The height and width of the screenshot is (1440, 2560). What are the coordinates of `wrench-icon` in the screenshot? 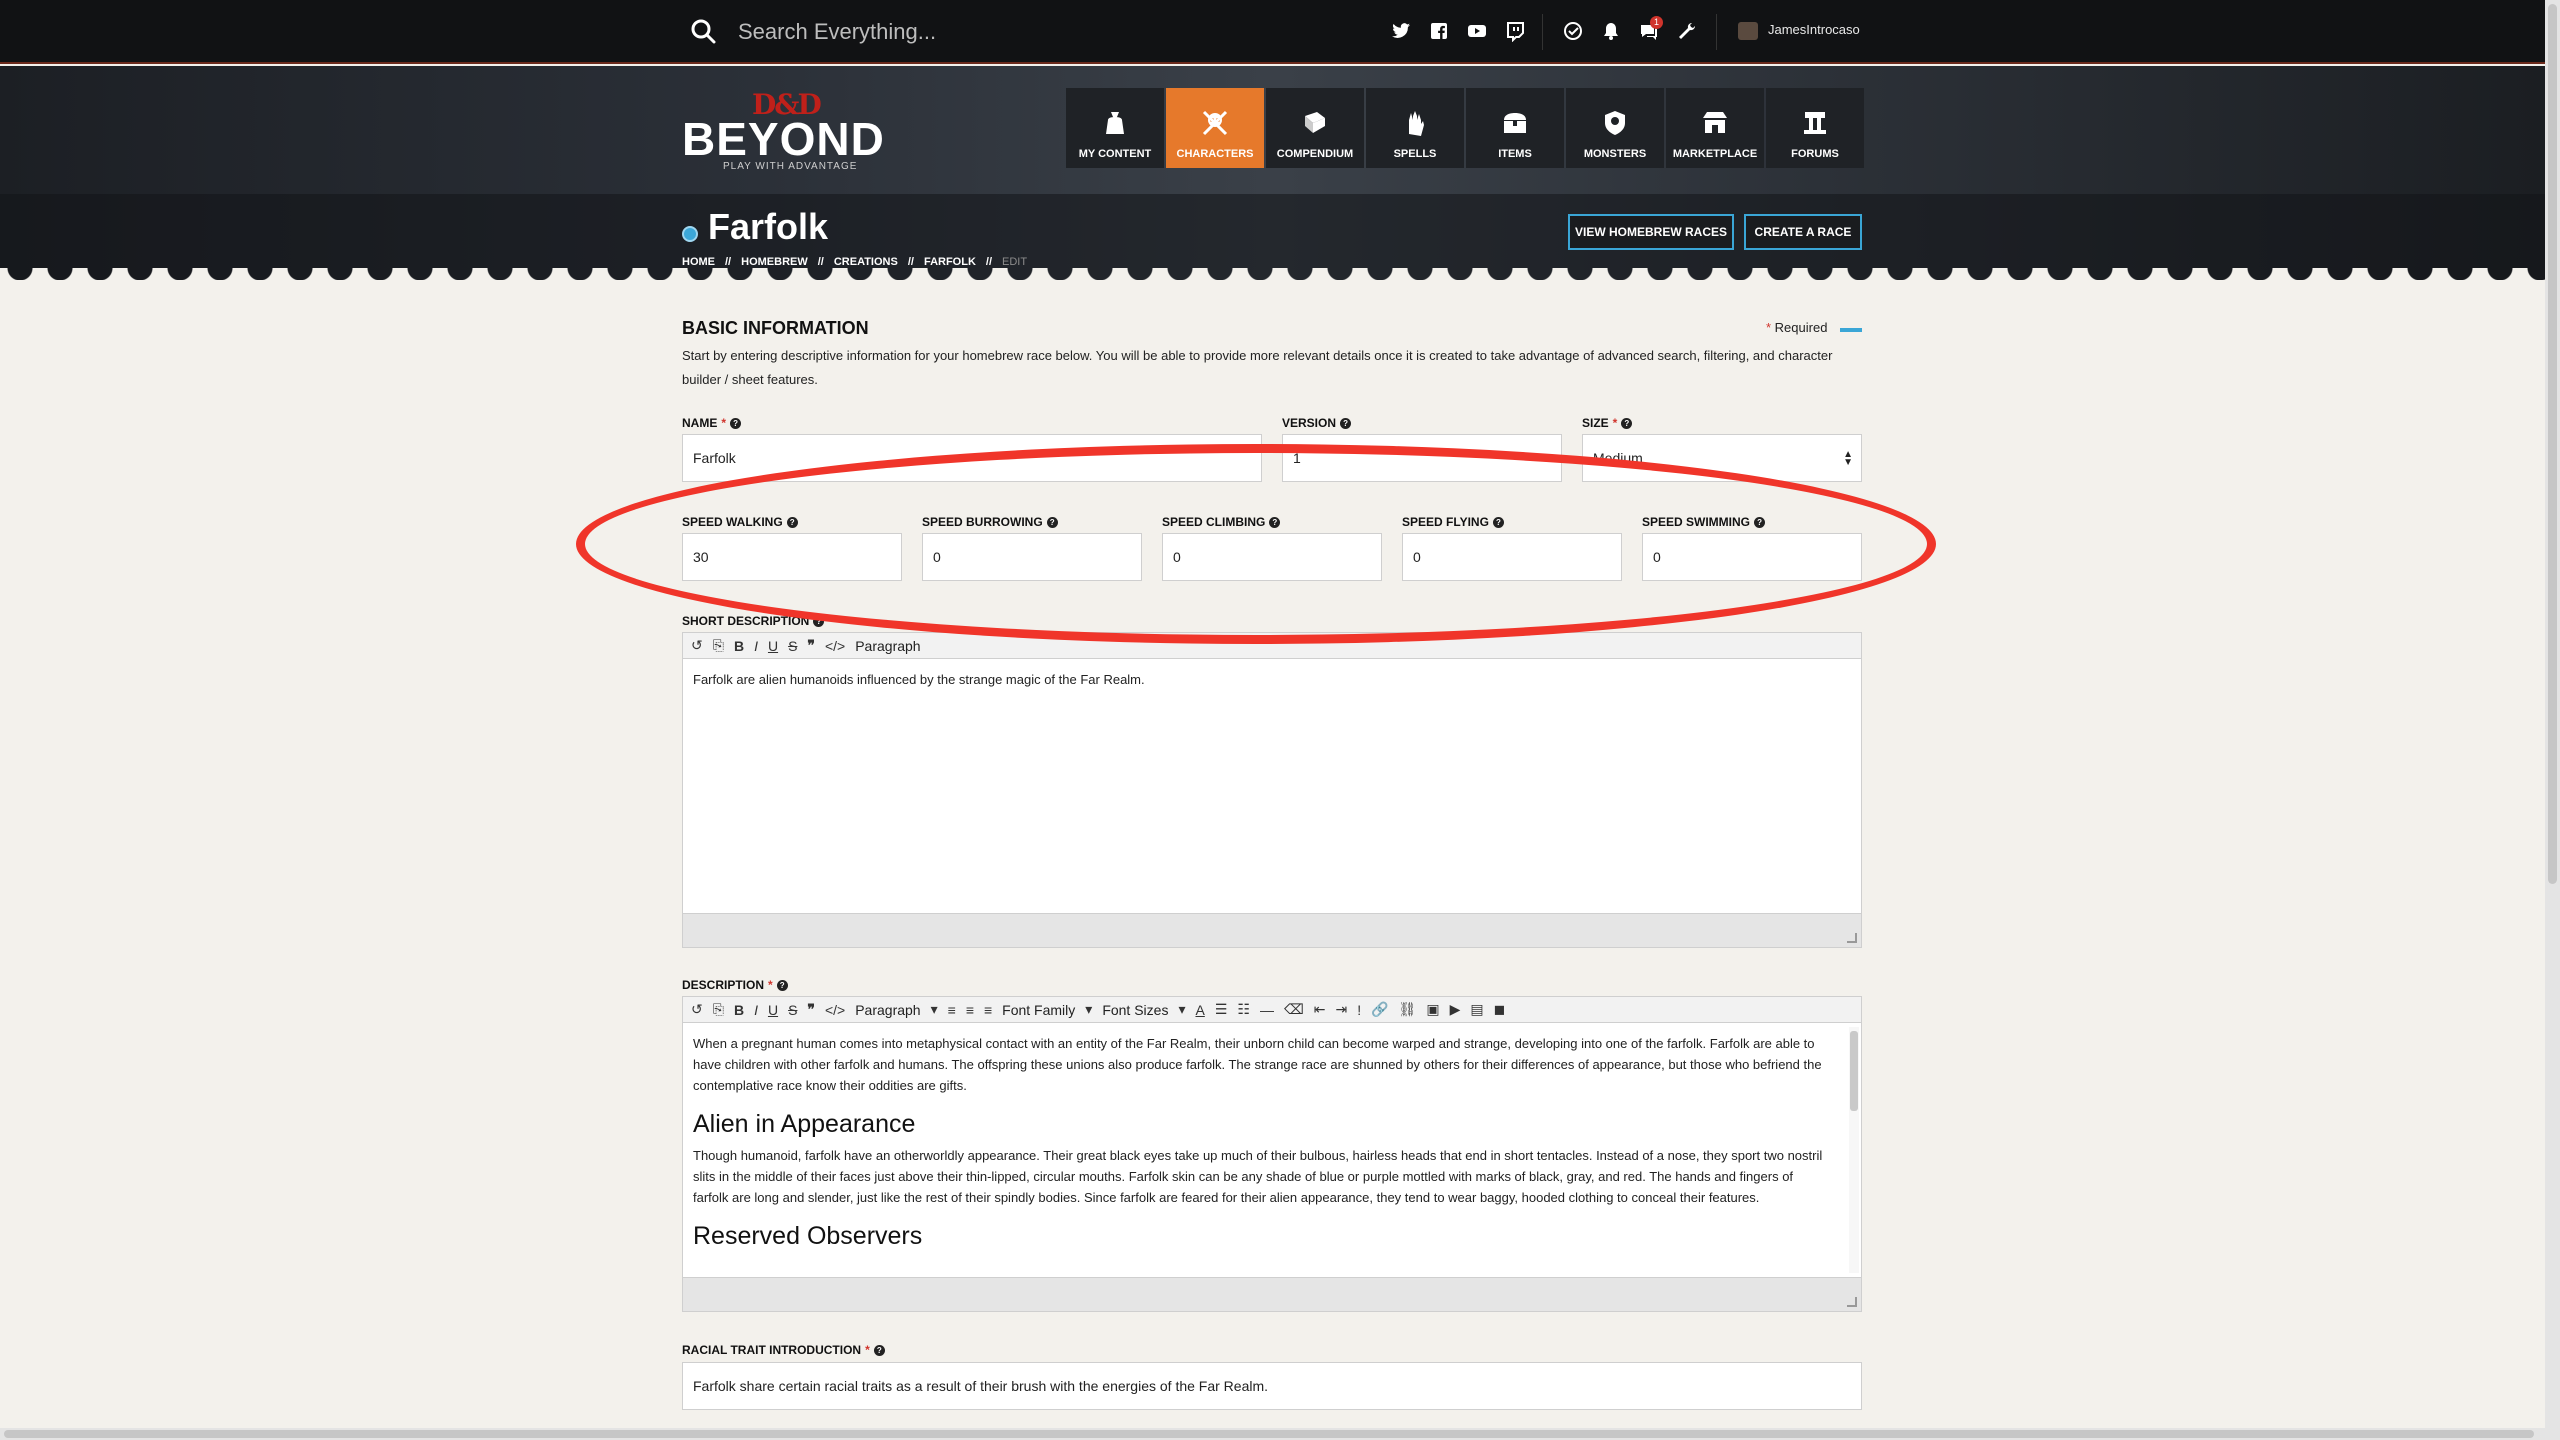 It's located at (1687, 31).